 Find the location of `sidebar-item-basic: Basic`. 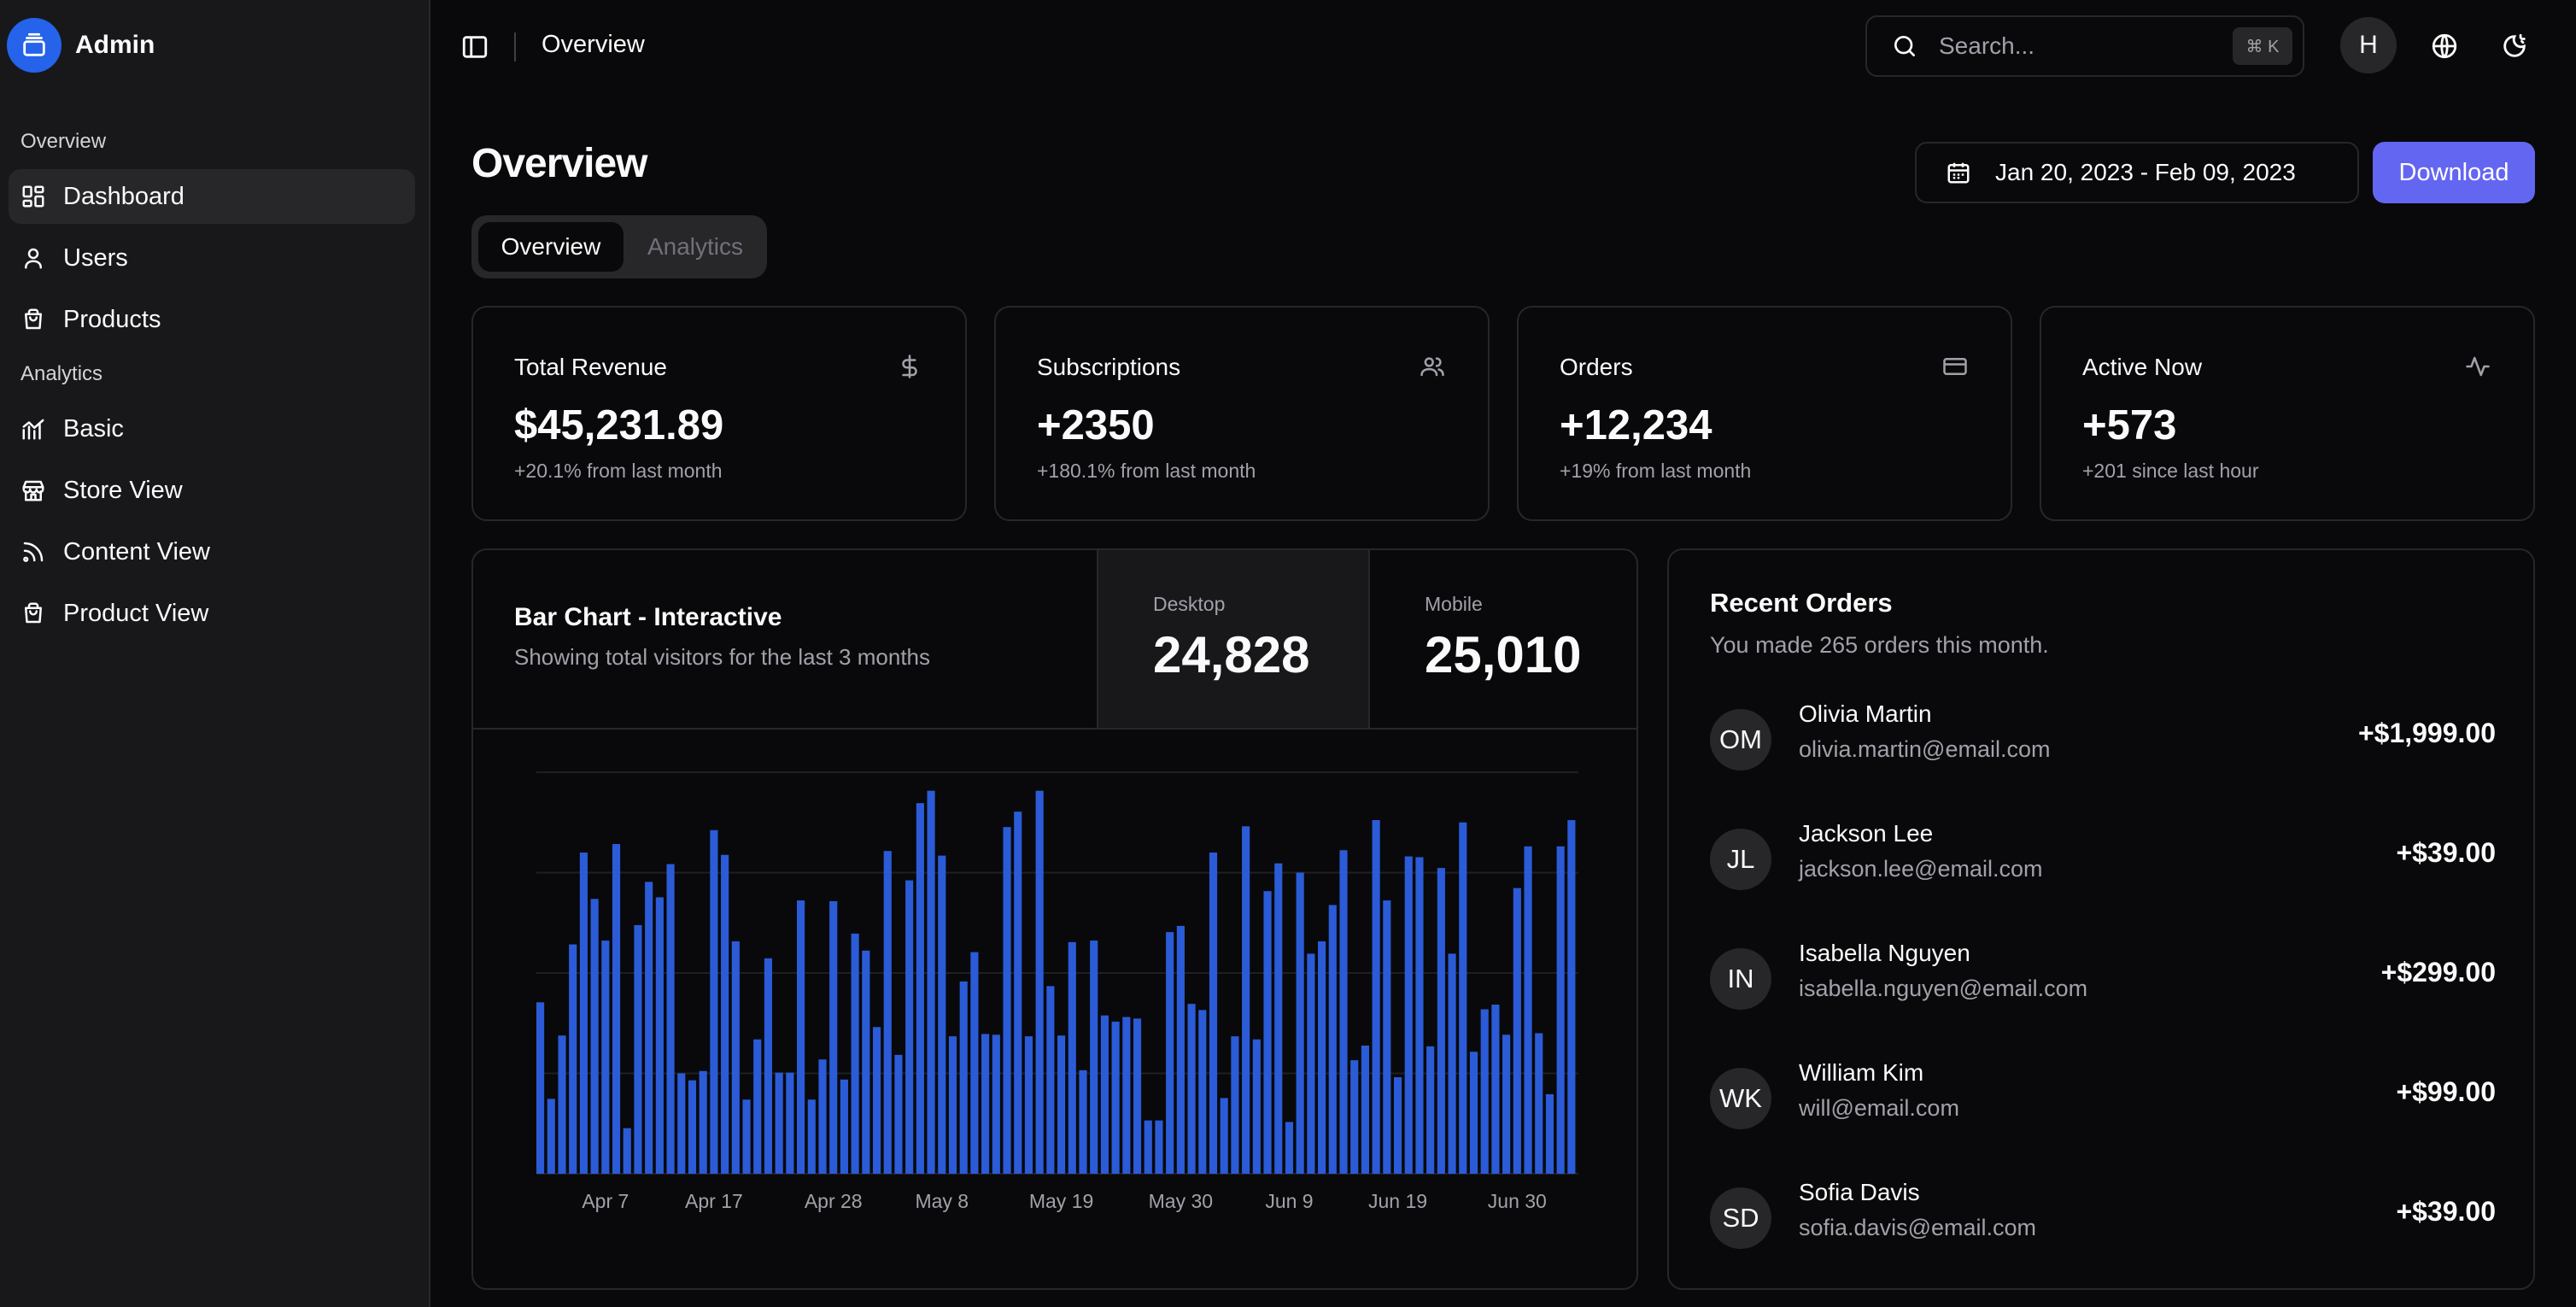

sidebar-item-basic: Basic is located at coordinates (212, 428).